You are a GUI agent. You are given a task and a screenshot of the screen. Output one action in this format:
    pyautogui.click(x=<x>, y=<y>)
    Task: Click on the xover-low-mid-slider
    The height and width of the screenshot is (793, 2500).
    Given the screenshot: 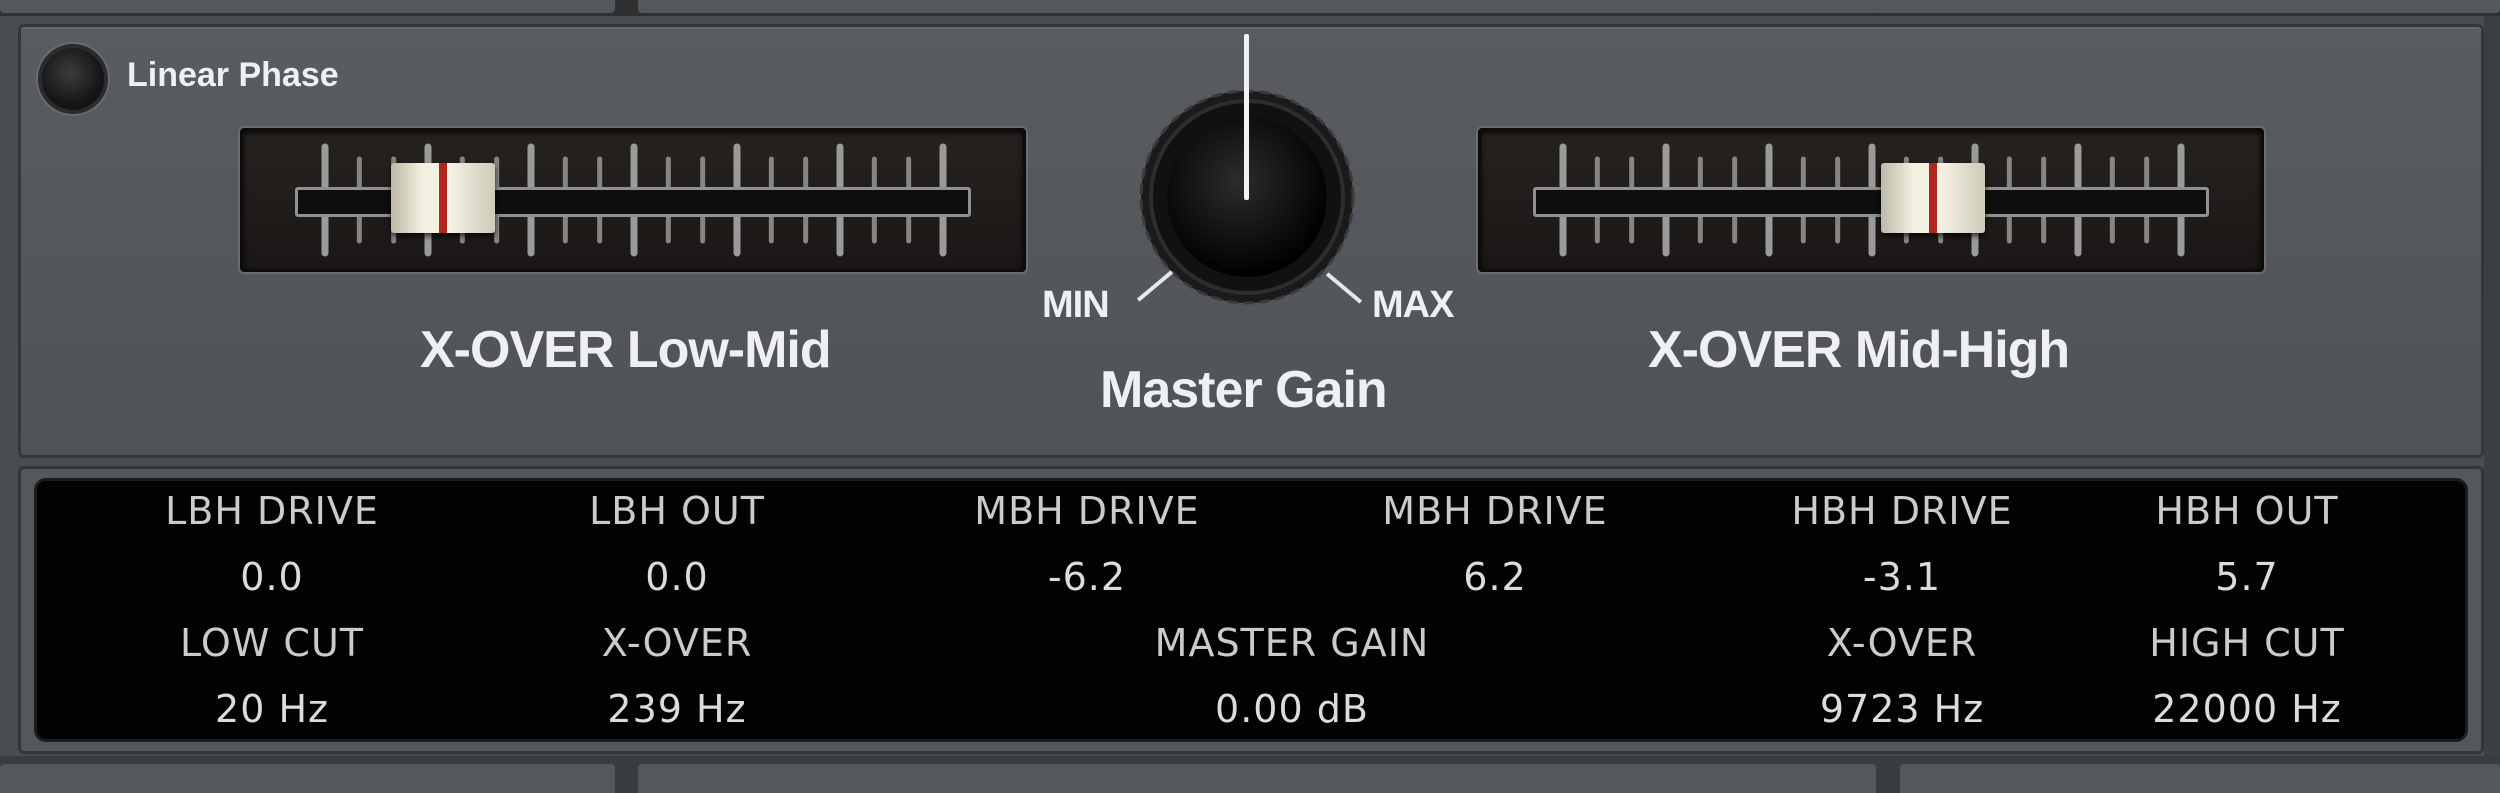 What is the action you would take?
    pyautogui.click(x=633, y=200)
    